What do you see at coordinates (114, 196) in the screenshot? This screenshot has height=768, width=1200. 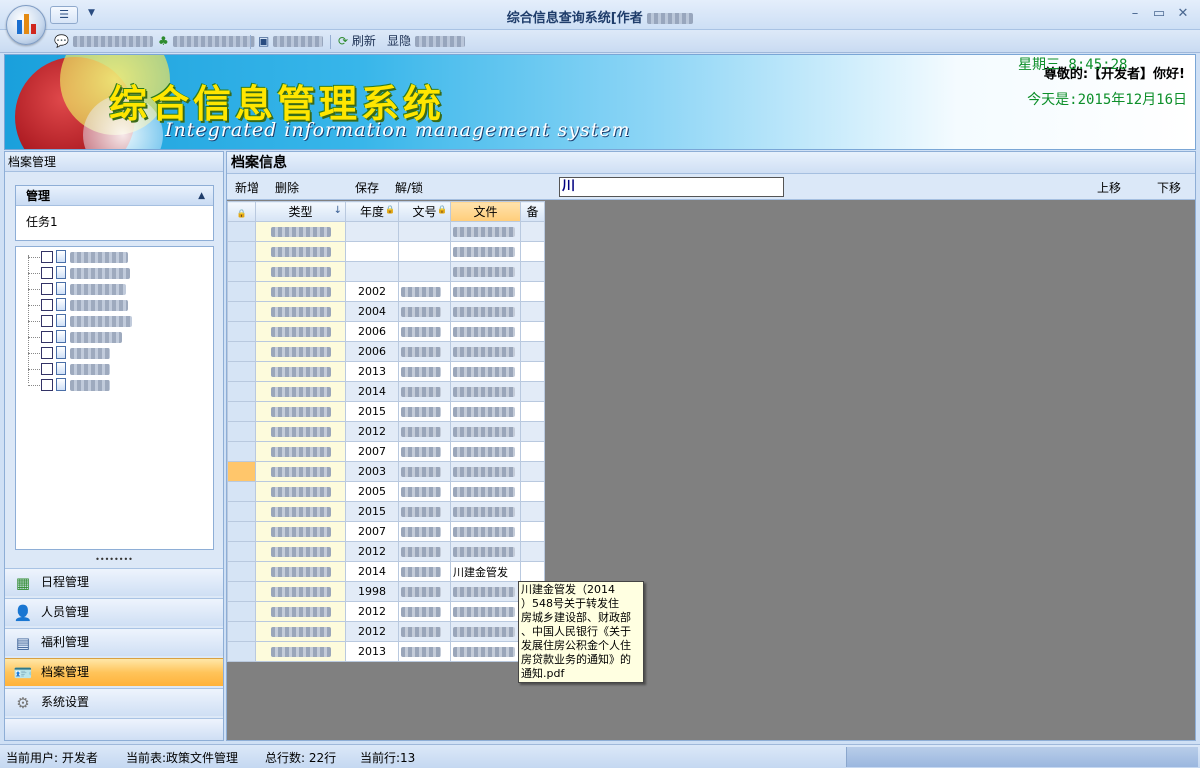 I see `manage-group-header: 管理 ▲` at bounding box center [114, 196].